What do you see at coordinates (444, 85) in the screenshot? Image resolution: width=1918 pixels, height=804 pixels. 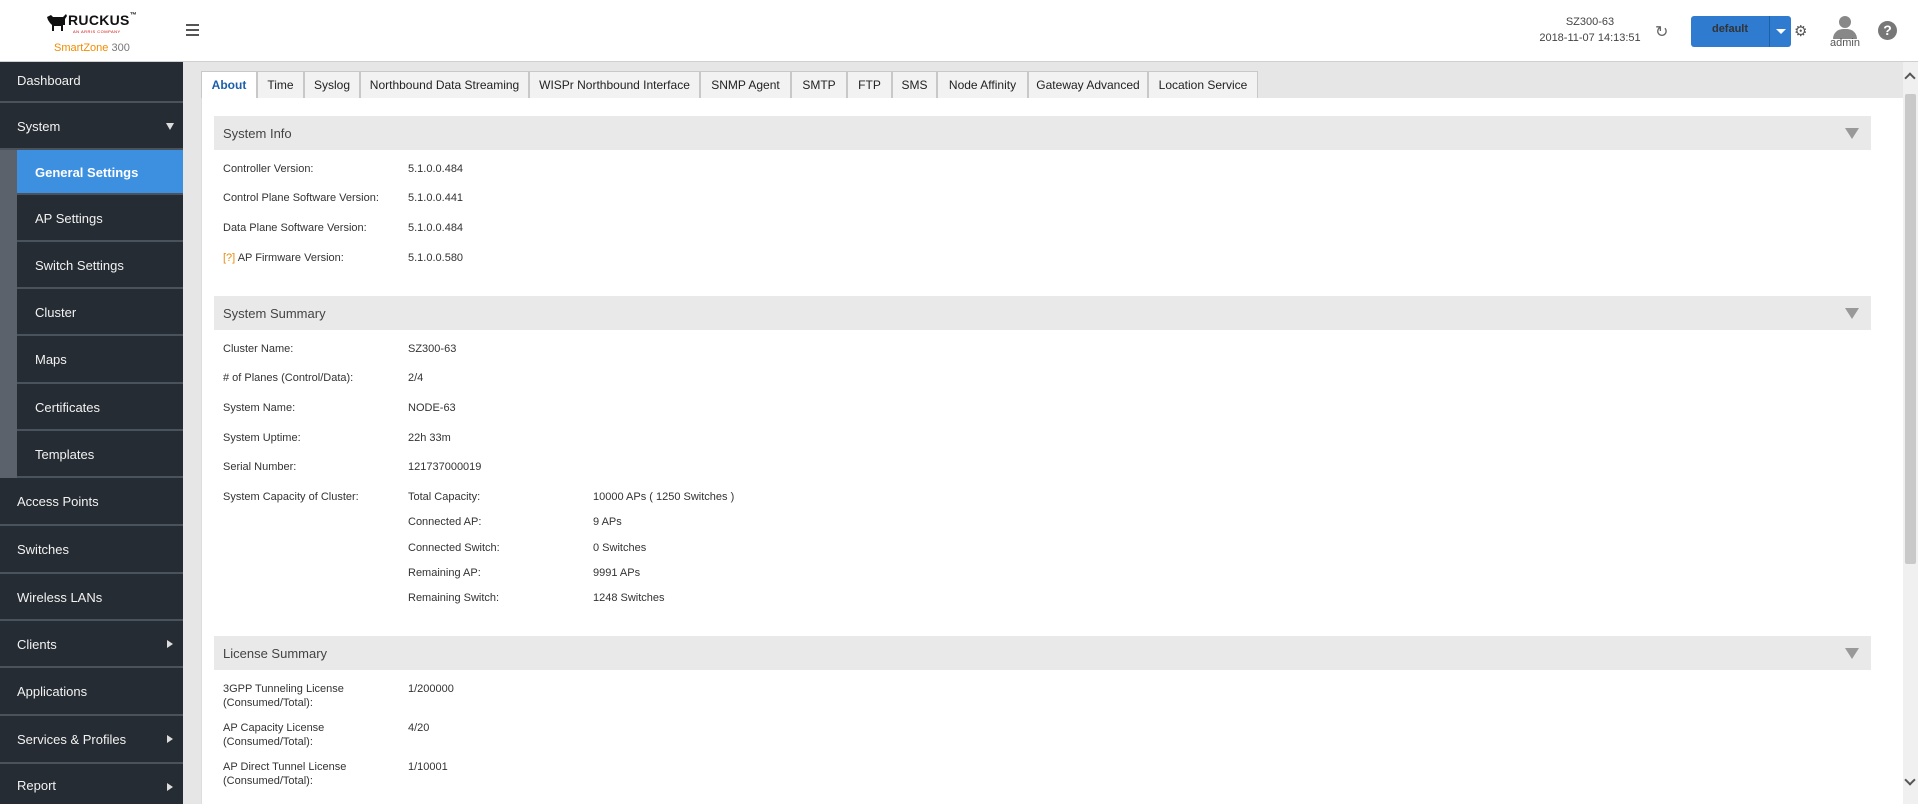 I see `tab-northbound-data-streaming: Northbound Data Streaming` at bounding box center [444, 85].